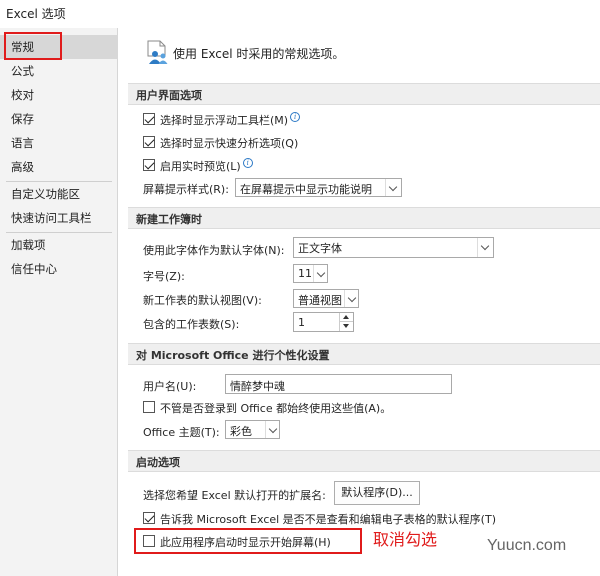 The width and height of the screenshot is (600, 576). What do you see at coordinates (276, 408) in the screenshot?
I see `always-use-values-label: 不管是否登录到 Office 都始终使用这些值(A)。` at bounding box center [276, 408].